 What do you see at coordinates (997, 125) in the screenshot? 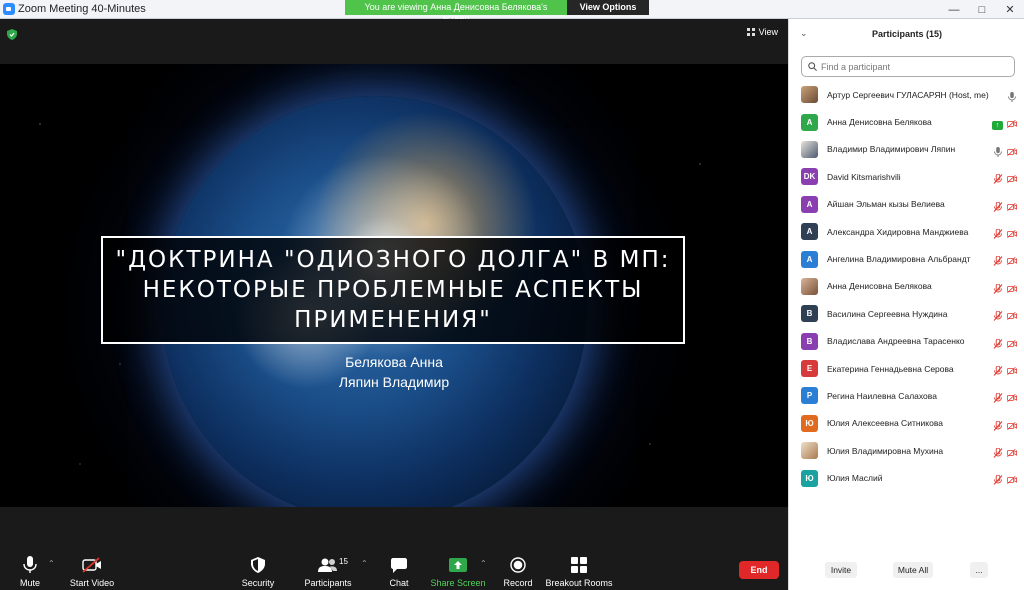
I see `screen-share-icon: ↑` at bounding box center [997, 125].